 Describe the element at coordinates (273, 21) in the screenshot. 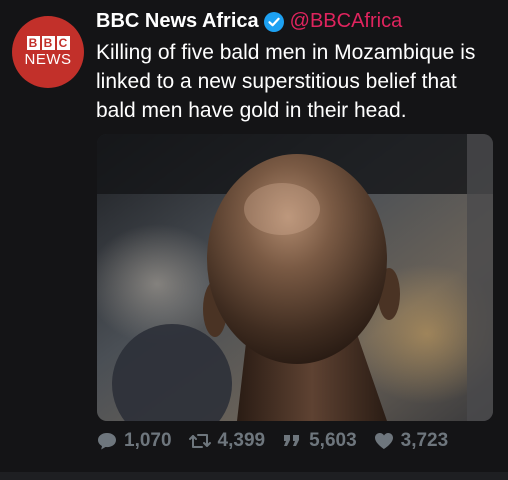

I see `verified-badge-icon` at that location.